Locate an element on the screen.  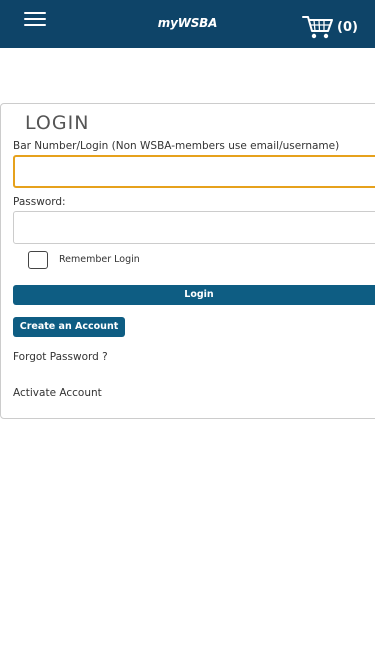
login-title: LOGIN is located at coordinates (57, 123).